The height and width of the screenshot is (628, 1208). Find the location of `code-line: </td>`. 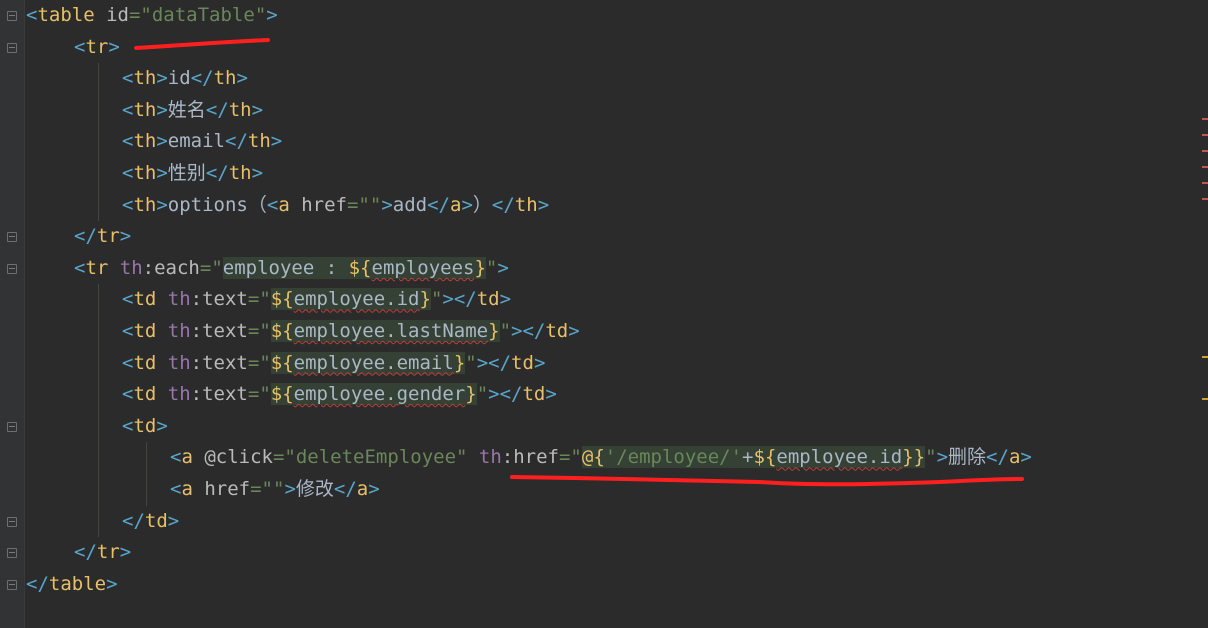

code-line: </td> is located at coordinates (150, 522).